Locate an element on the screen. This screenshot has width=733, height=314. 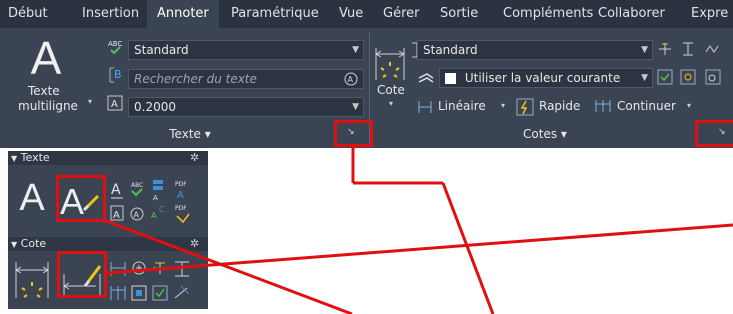
connector-line-e is located at coordinates (419, 249).